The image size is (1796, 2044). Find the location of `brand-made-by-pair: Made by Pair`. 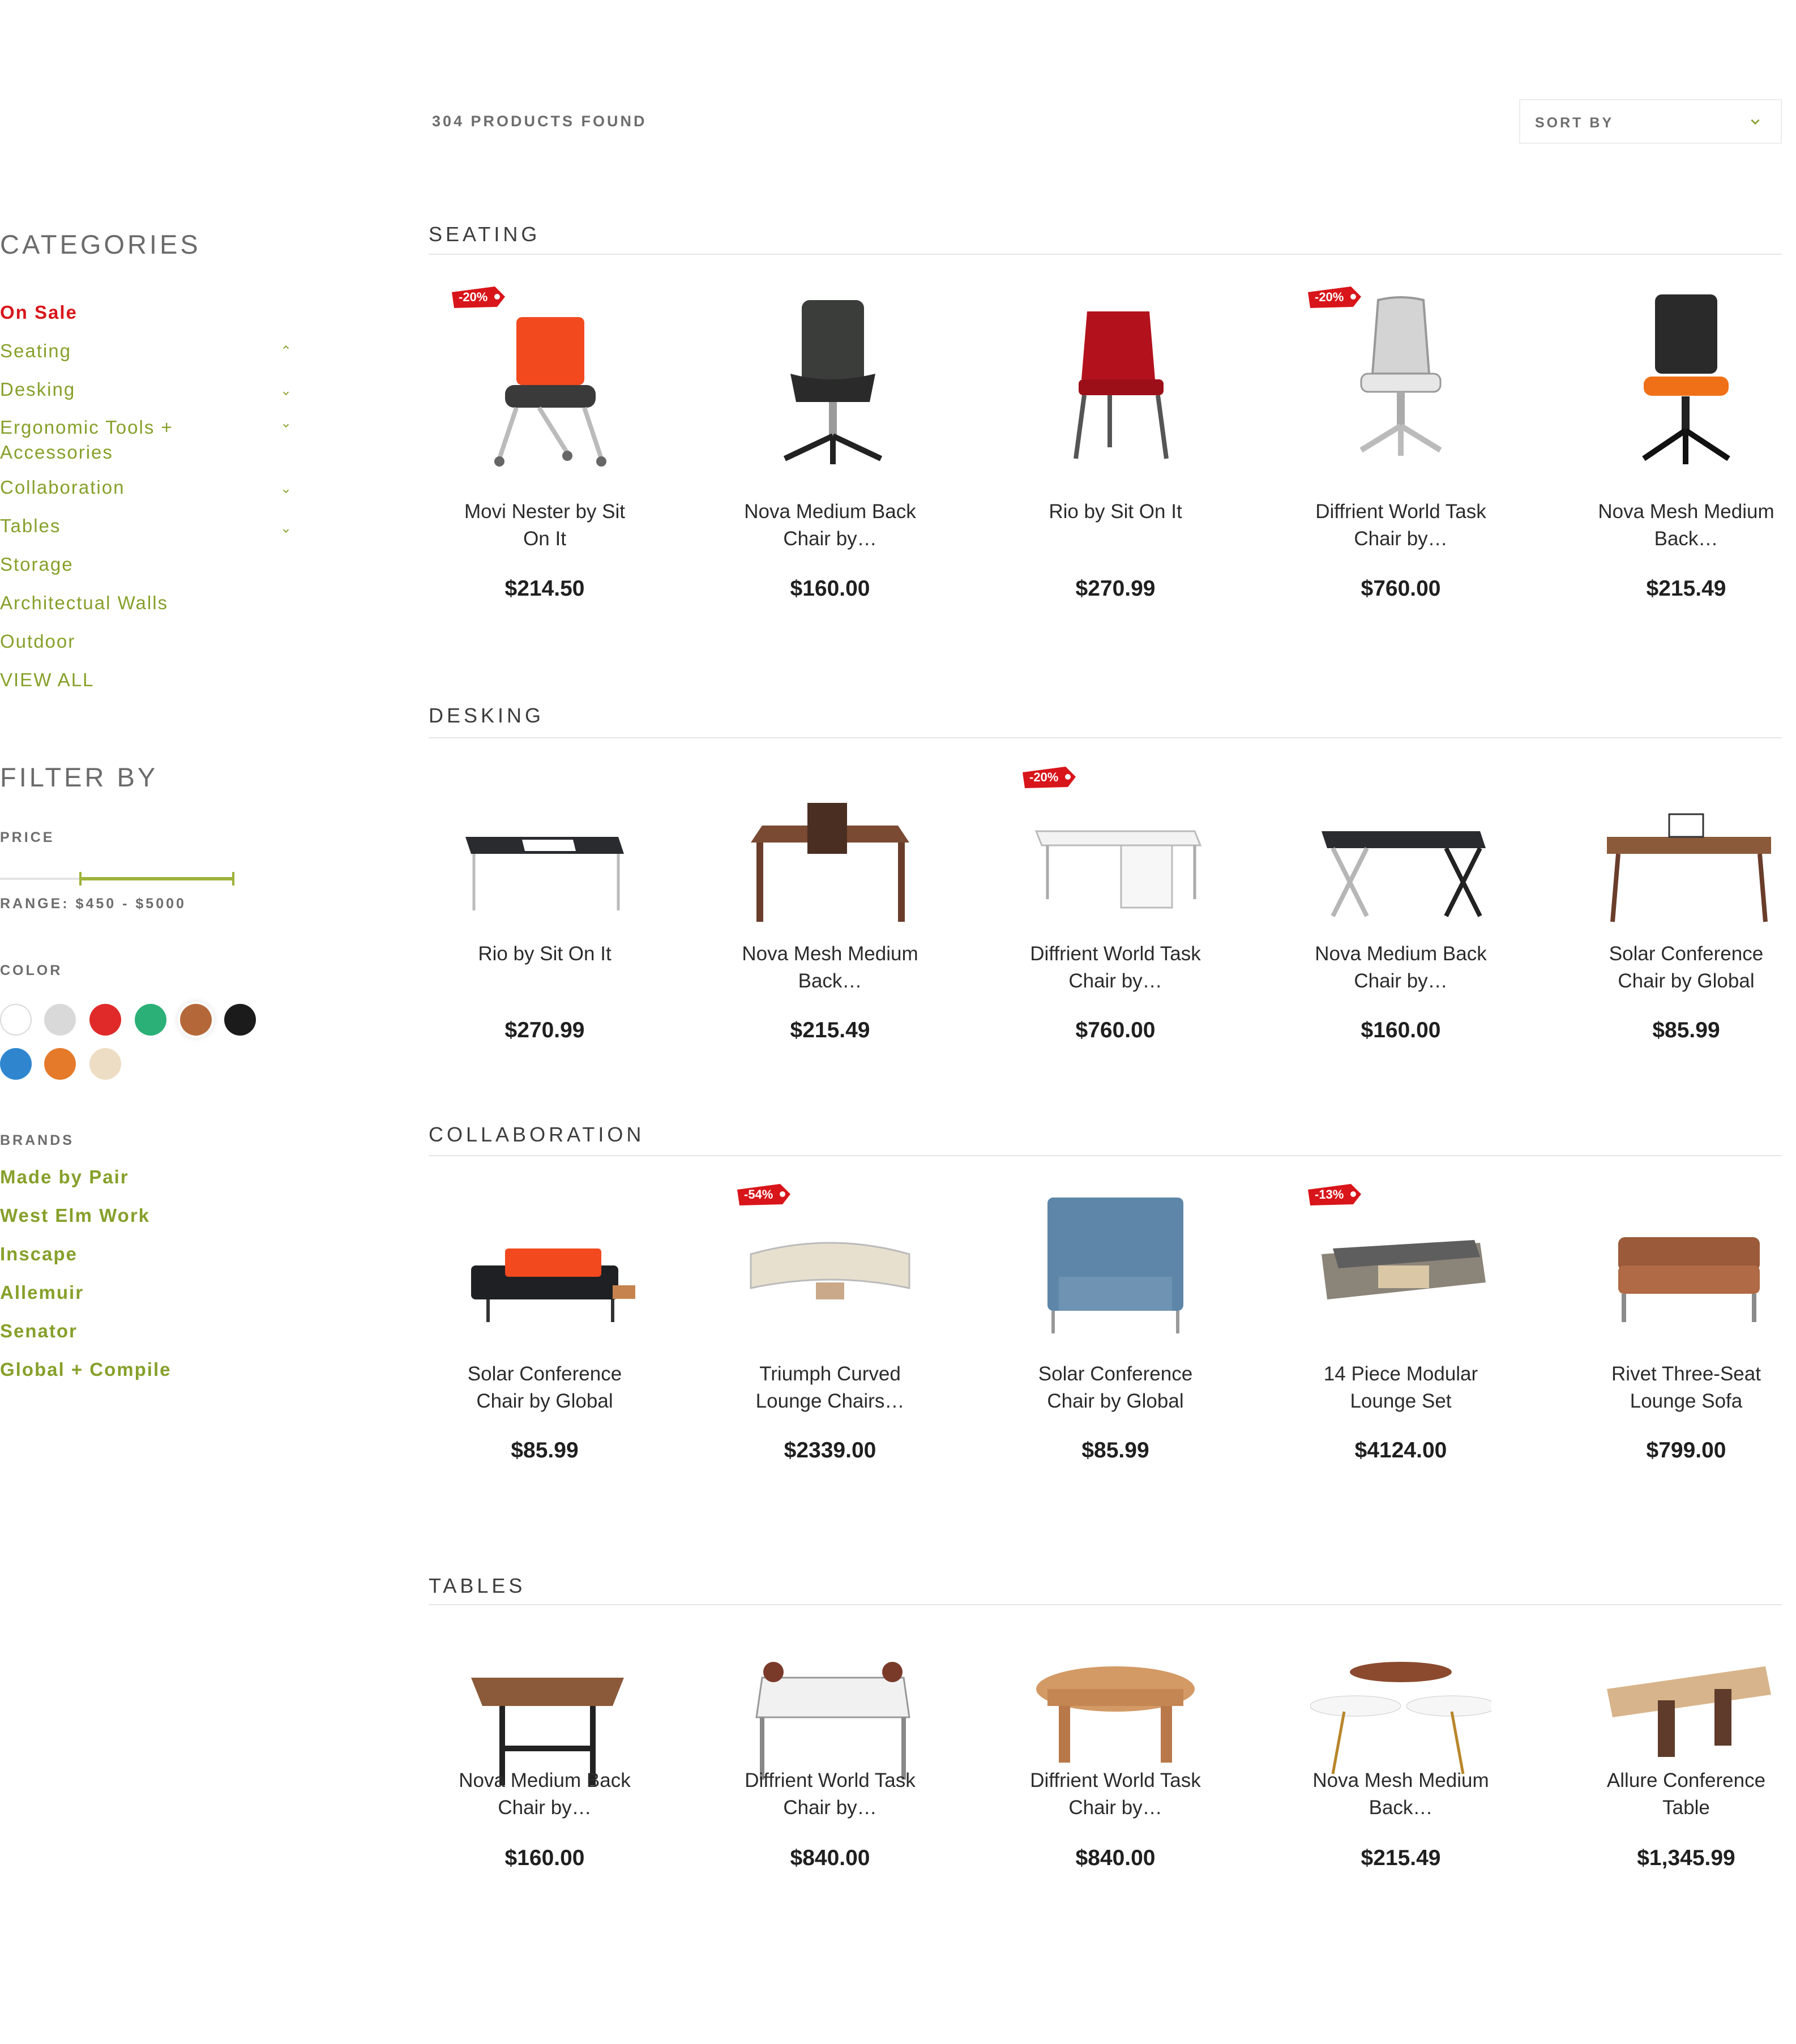

brand-made-by-pair: Made by Pair is located at coordinates (64, 1177).